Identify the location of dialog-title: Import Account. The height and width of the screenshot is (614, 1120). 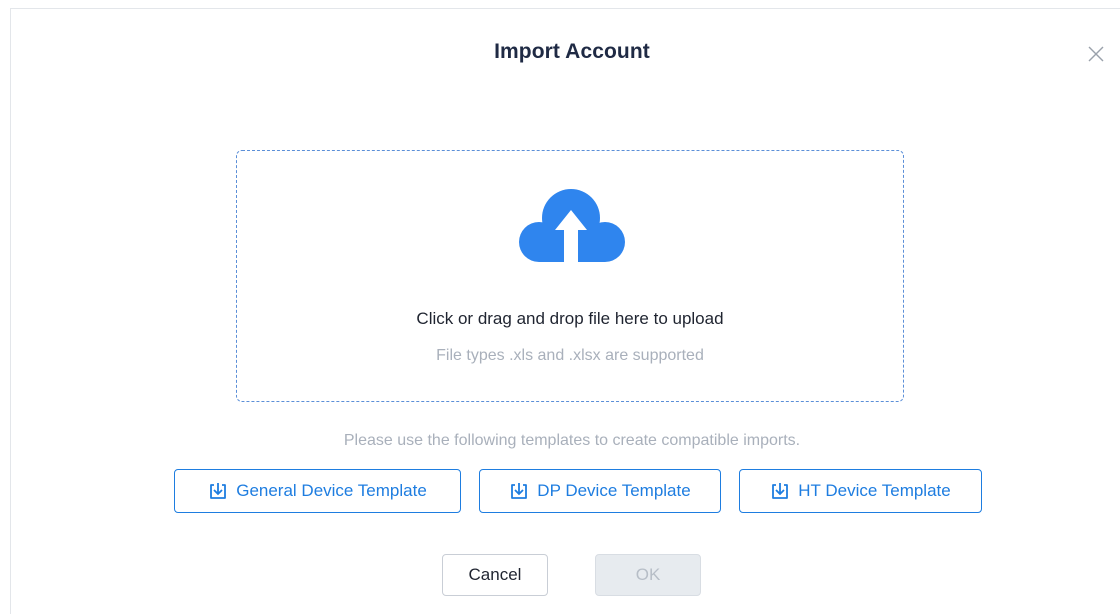
(572, 51).